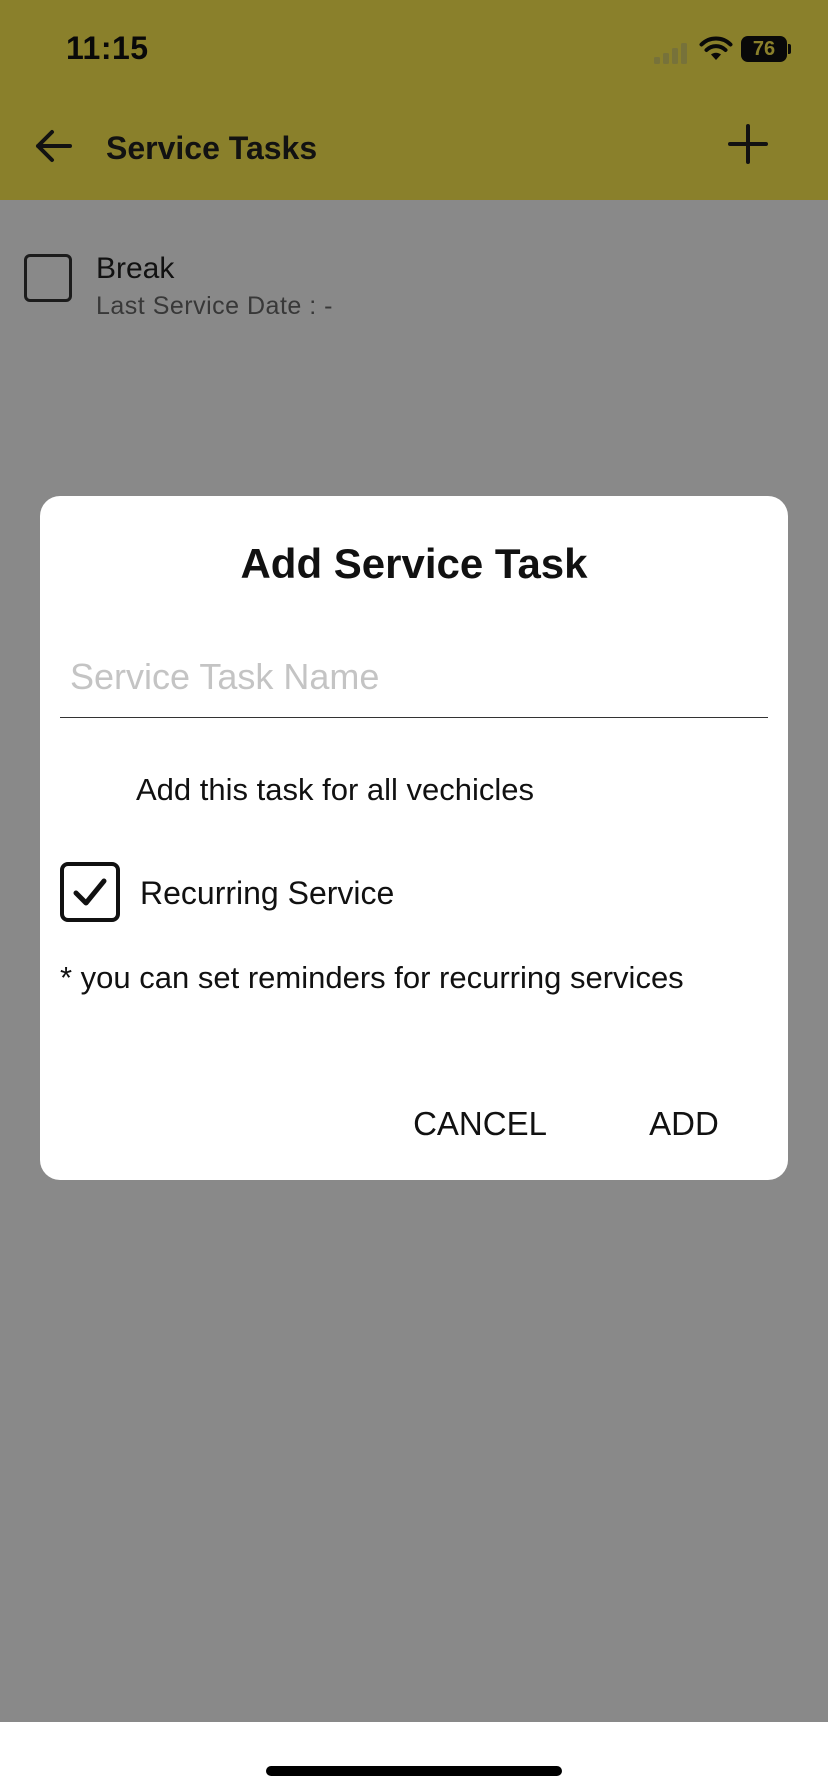 This screenshot has width=828, height=1792. What do you see at coordinates (335, 789) in the screenshot?
I see `all-vehicles-label: Add this task for all vechicles` at bounding box center [335, 789].